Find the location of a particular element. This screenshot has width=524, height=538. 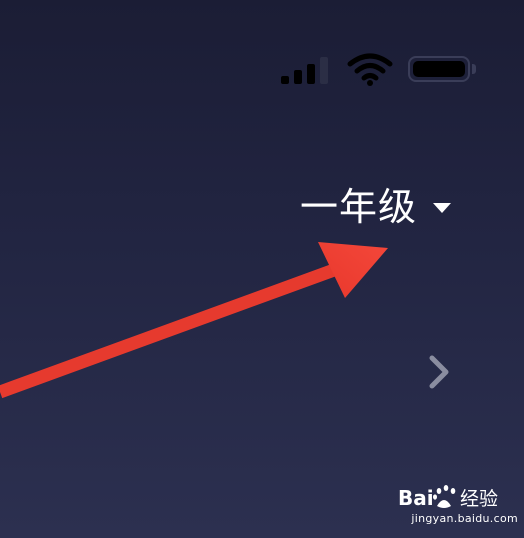

status-bar is located at coordinates (383, 70).